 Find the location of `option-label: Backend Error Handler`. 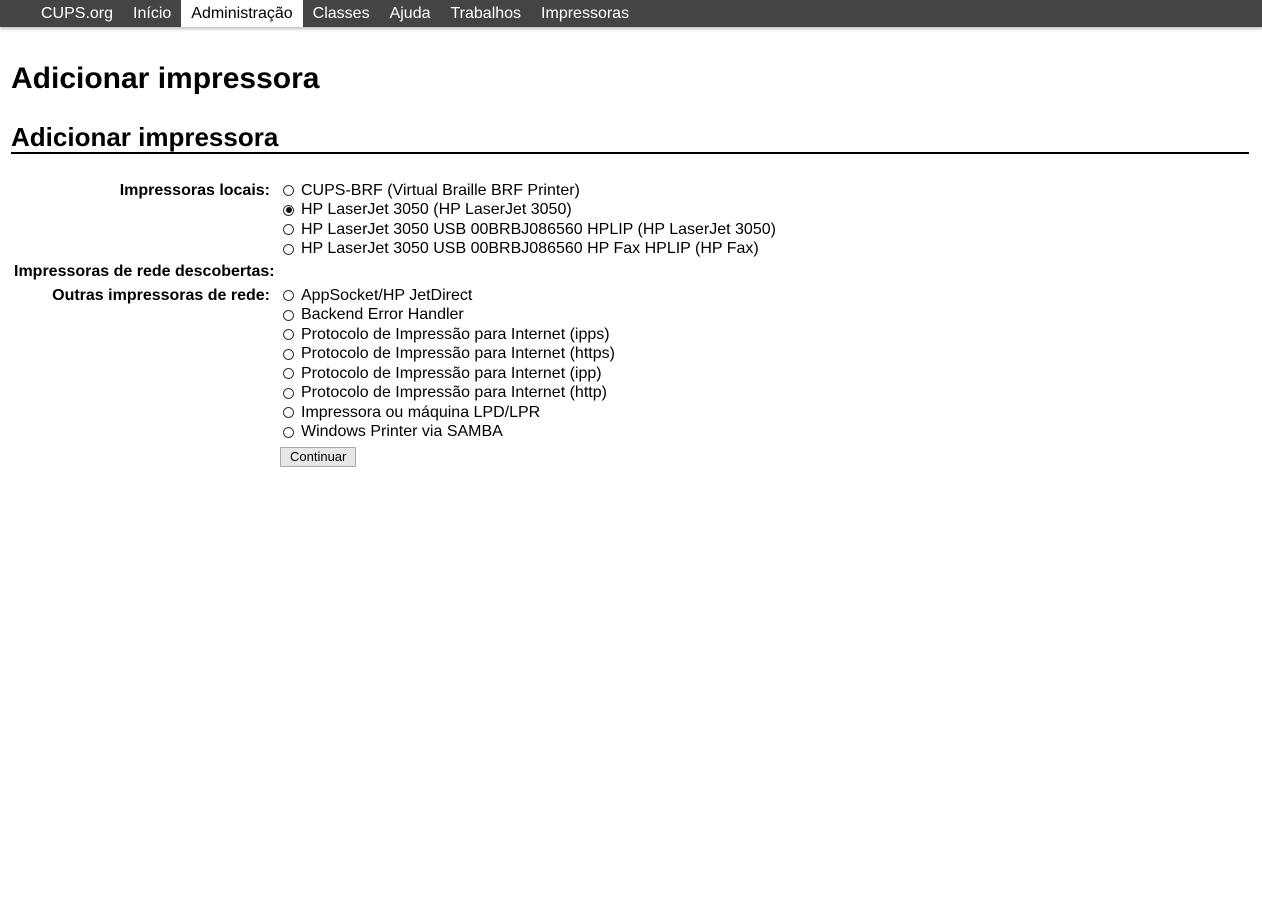

option-label: Backend Error Handler is located at coordinates (382, 315).